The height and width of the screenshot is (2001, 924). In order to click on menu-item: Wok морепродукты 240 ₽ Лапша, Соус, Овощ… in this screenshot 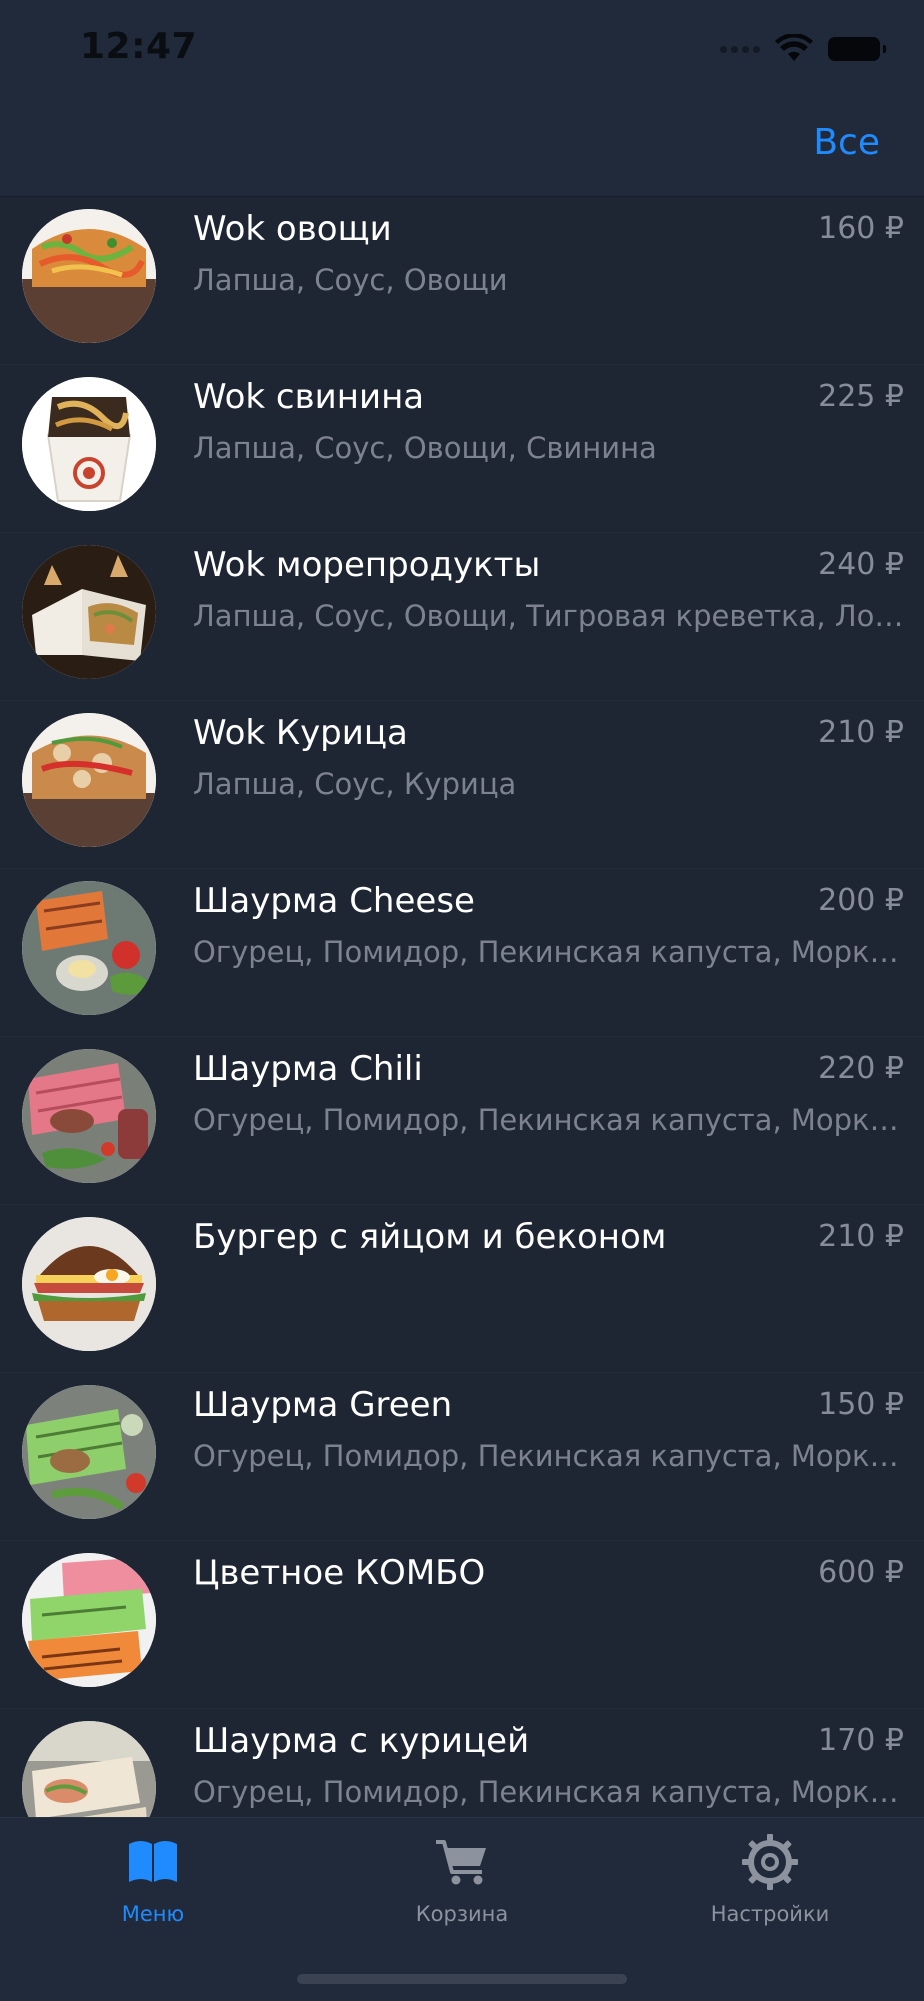, I will do `click(462, 617)`.